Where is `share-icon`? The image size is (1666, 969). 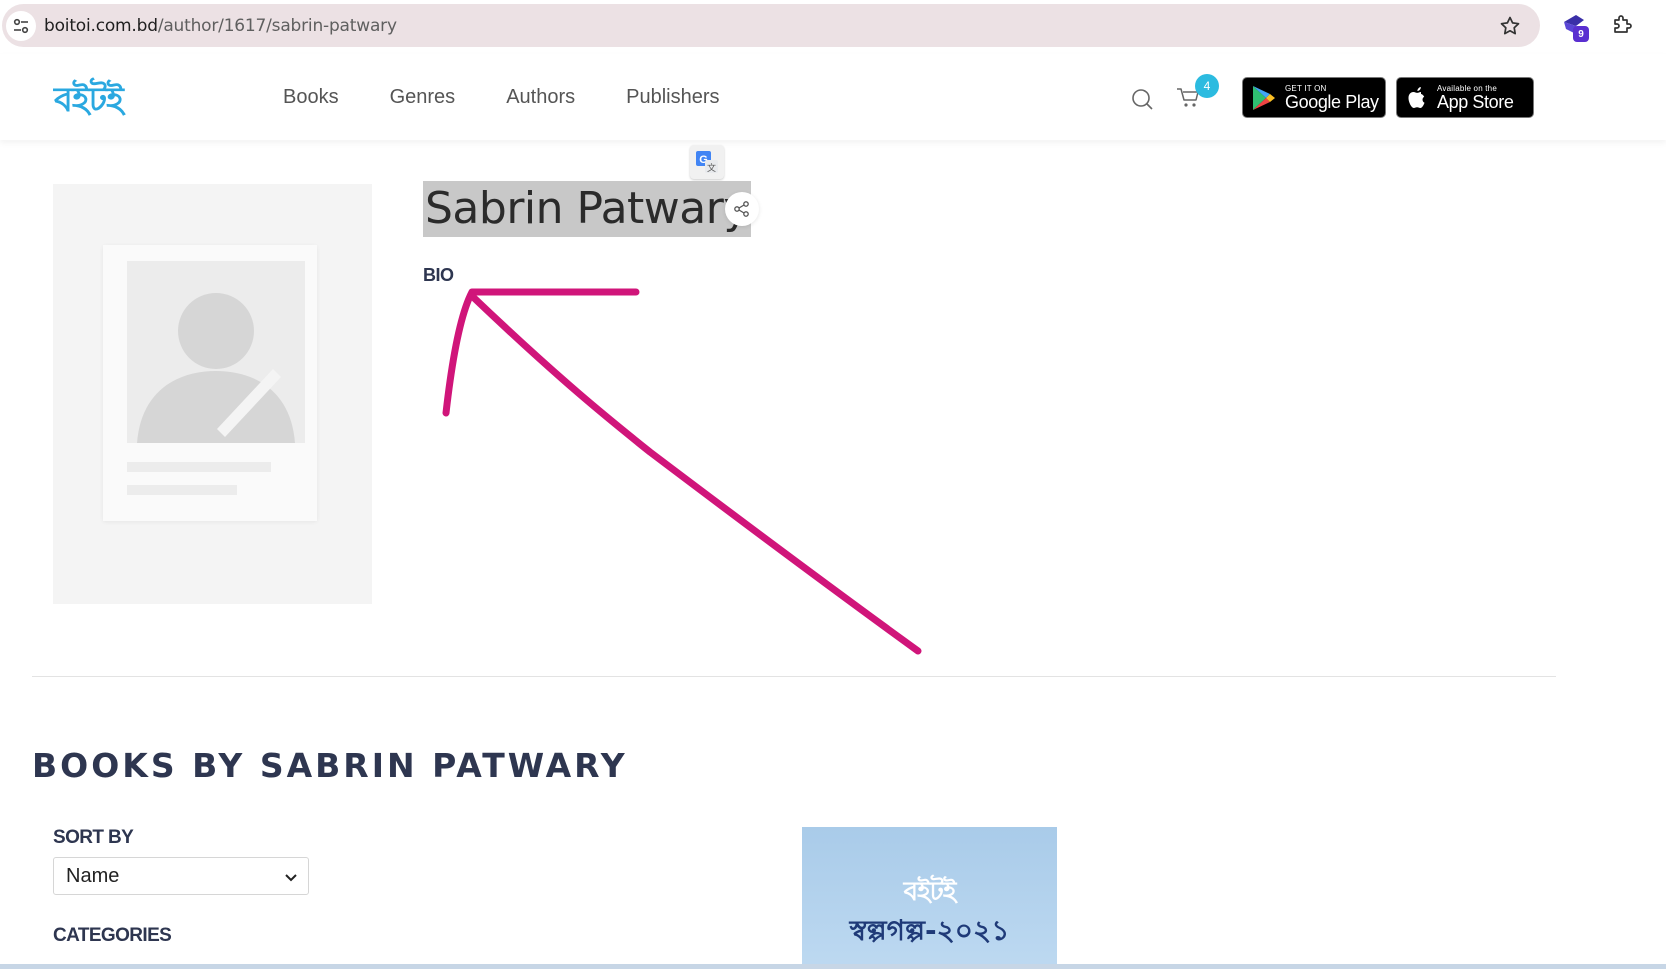 share-icon is located at coordinates (742, 209).